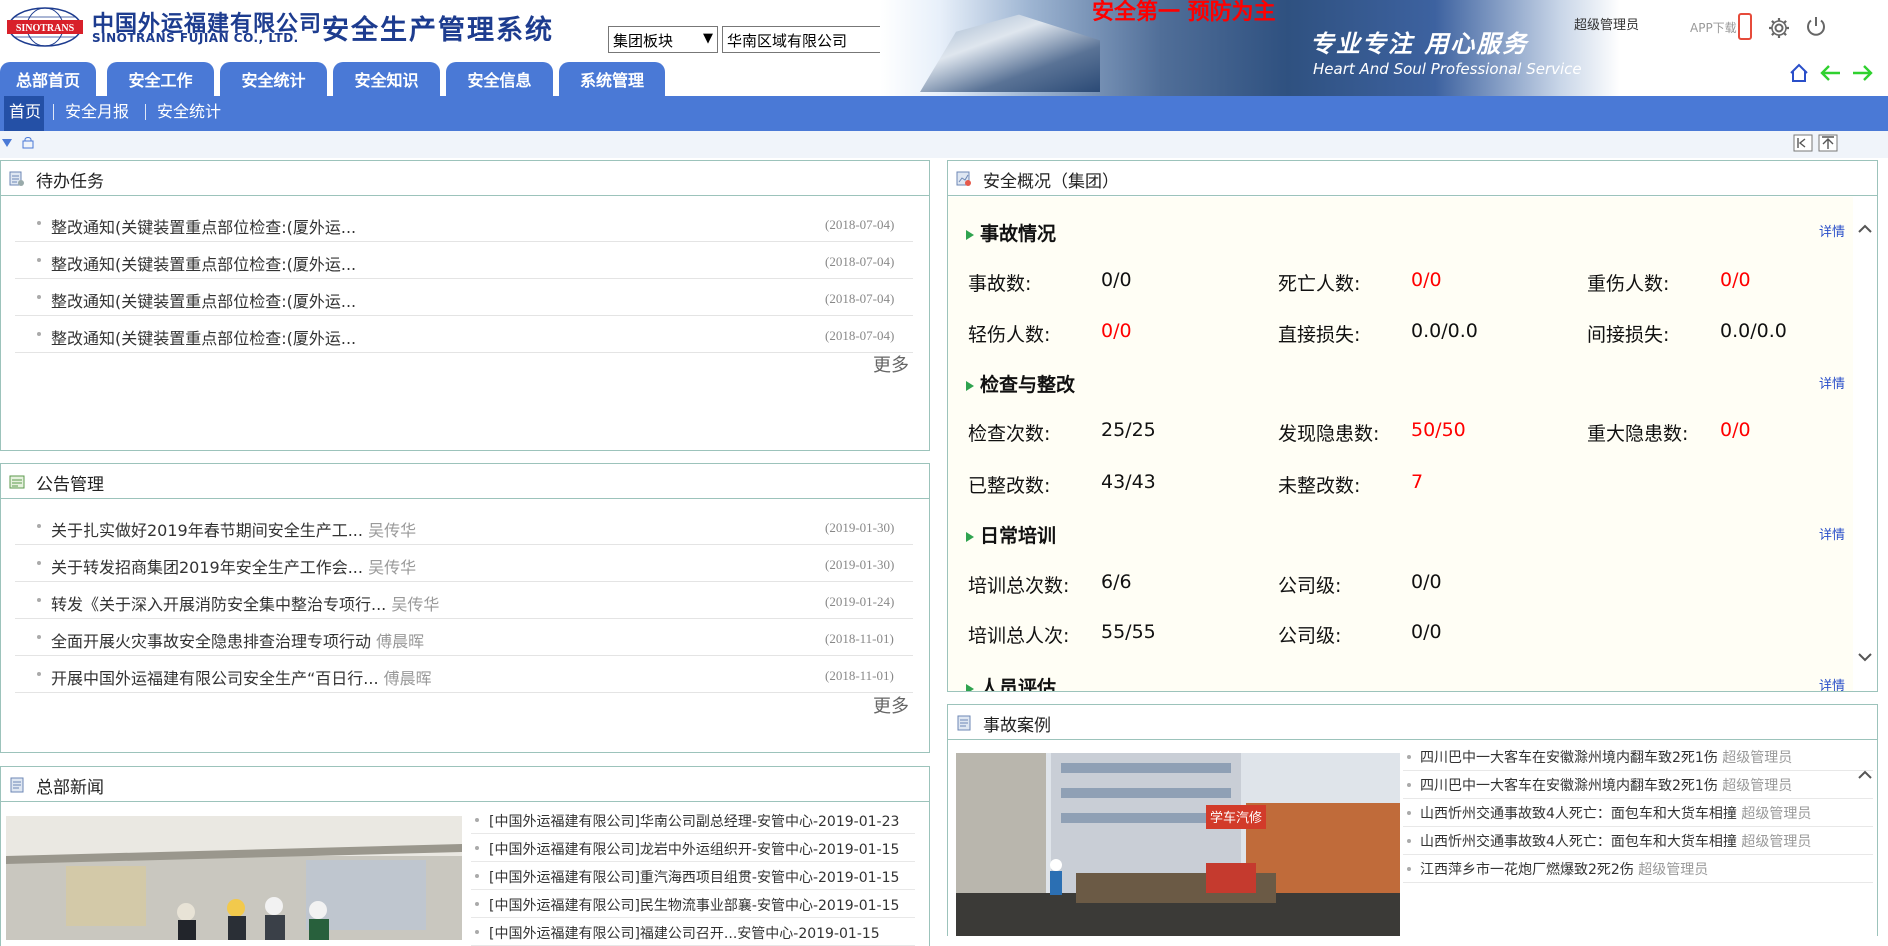 The width and height of the screenshot is (1888, 946). Describe the element at coordinates (1009, 335) in the screenshot. I see `stat-label: 轻伤人数:` at that location.